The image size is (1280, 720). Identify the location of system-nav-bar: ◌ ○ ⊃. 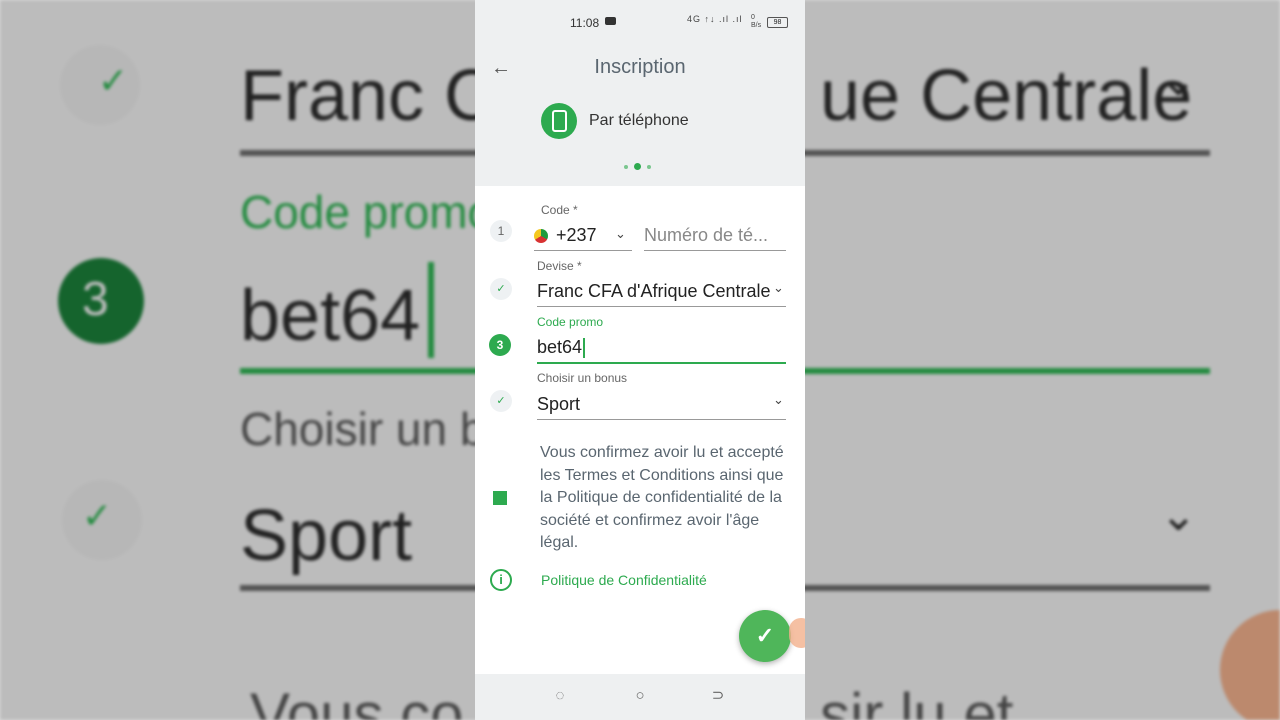
(640, 697).